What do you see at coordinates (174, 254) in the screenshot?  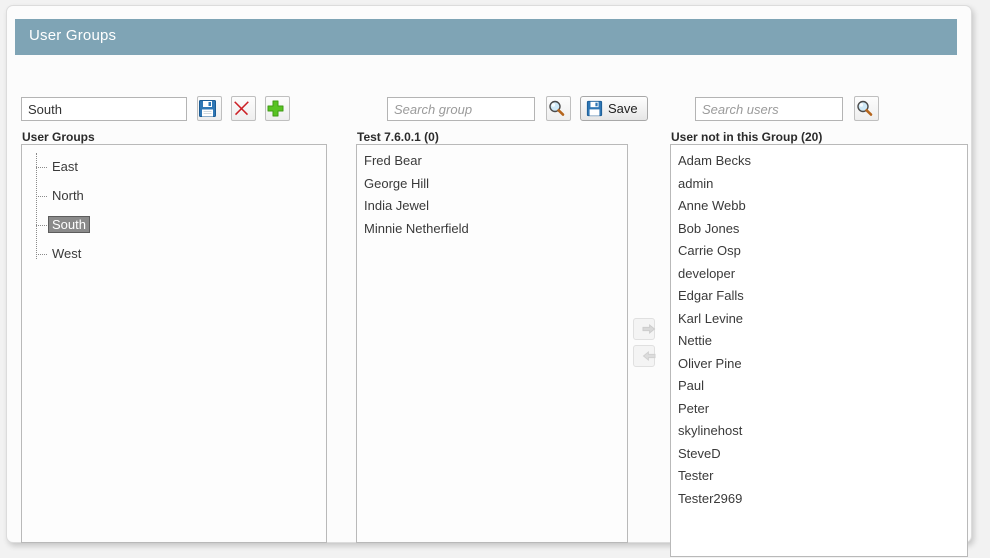 I see `tree-item: West` at bounding box center [174, 254].